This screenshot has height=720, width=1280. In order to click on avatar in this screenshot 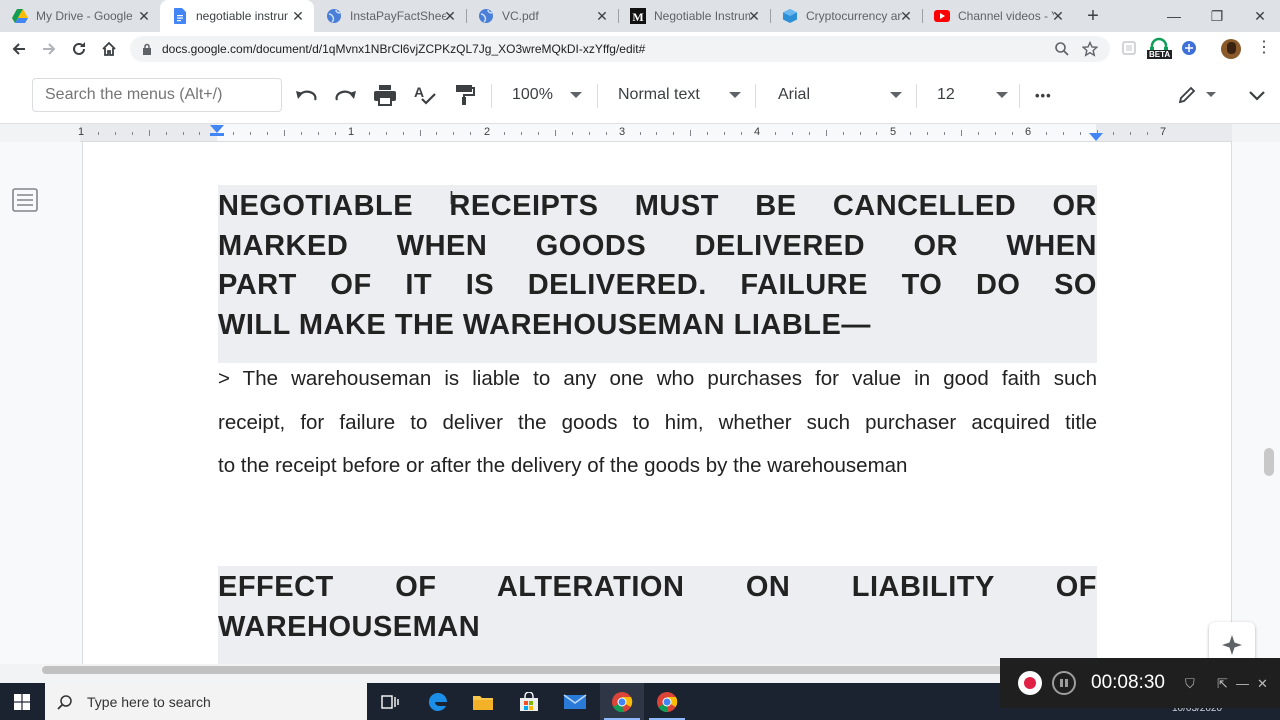, I will do `click(1231, 49)`.